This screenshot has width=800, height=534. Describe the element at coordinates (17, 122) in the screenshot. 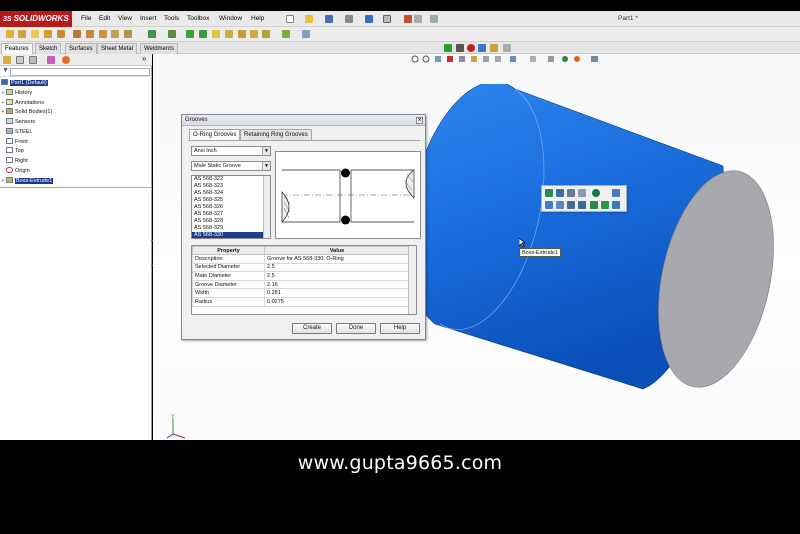

I see `tree-item-sensors: Sensors` at that location.